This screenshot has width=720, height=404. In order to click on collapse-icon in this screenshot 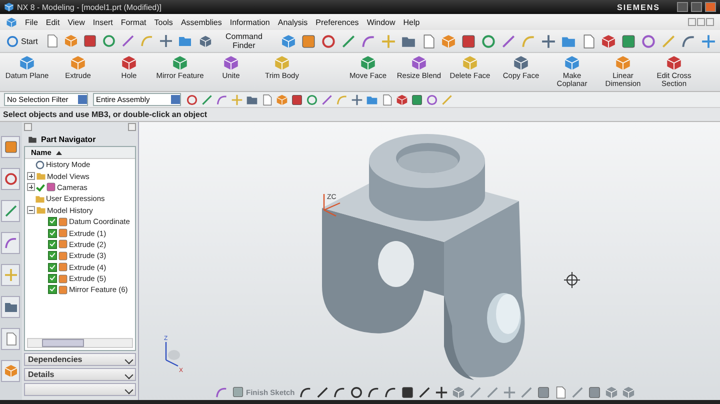, I will do `click(31, 210)`.